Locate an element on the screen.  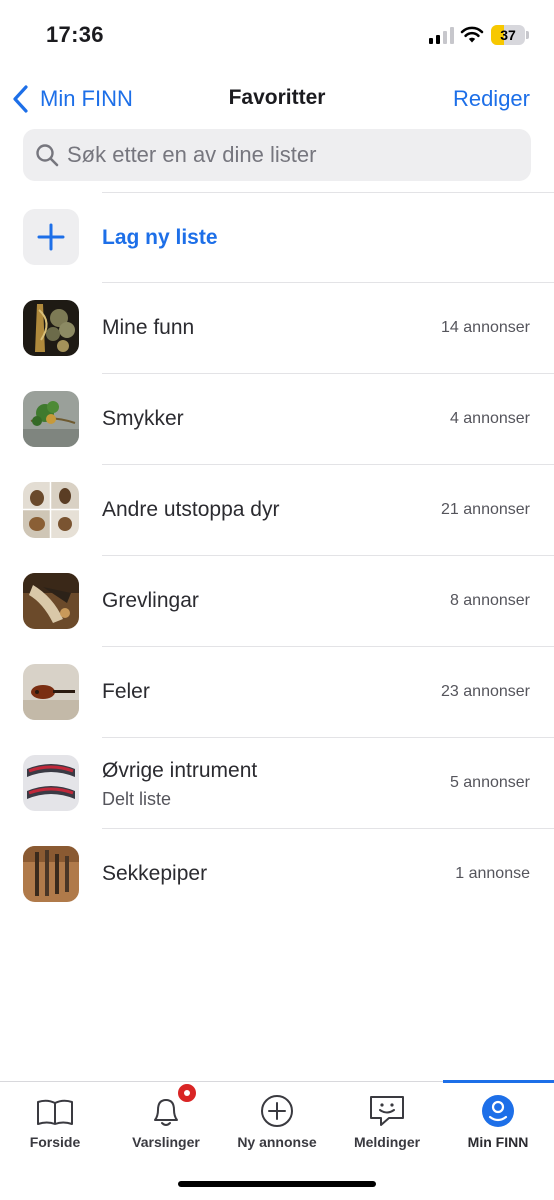
list-count: 21 annonser is located at coordinates (485, 509).